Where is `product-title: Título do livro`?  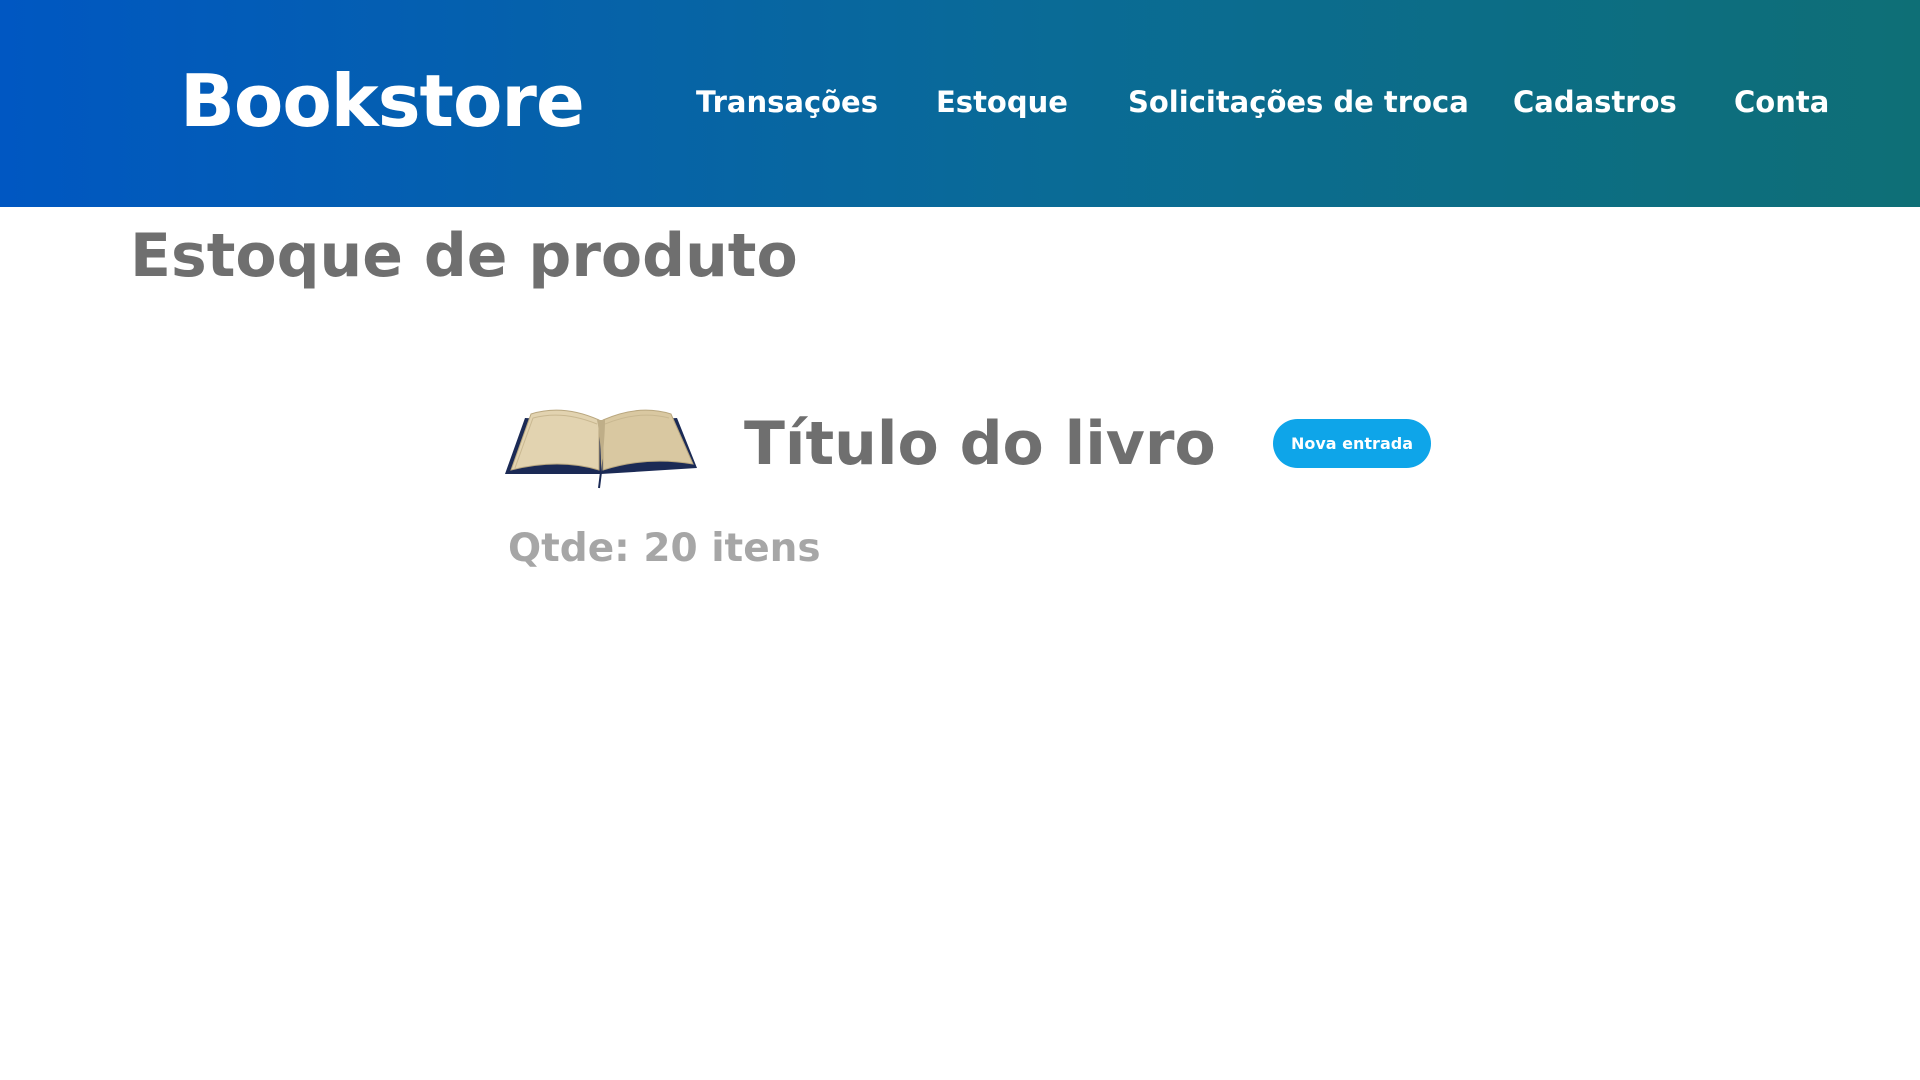 product-title: Título do livro is located at coordinates (980, 444).